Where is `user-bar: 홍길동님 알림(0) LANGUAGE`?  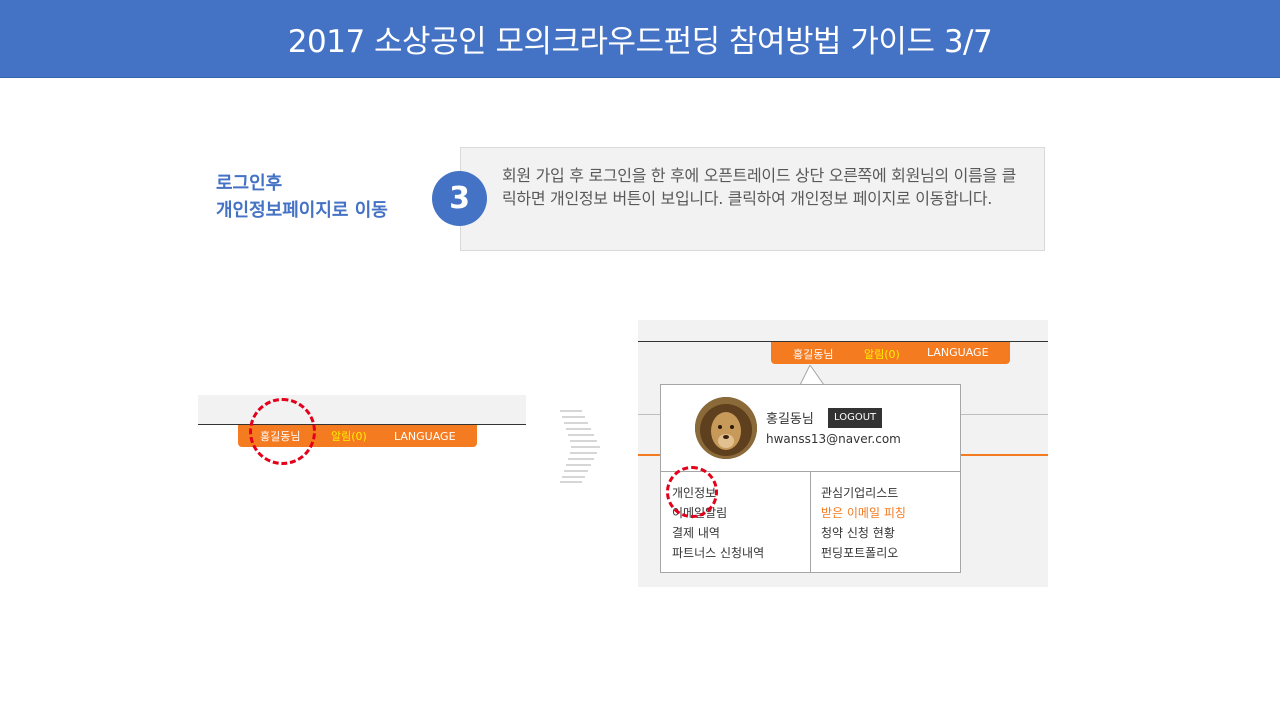 user-bar: 홍길동님 알림(0) LANGUAGE is located at coordinates (890, 353).